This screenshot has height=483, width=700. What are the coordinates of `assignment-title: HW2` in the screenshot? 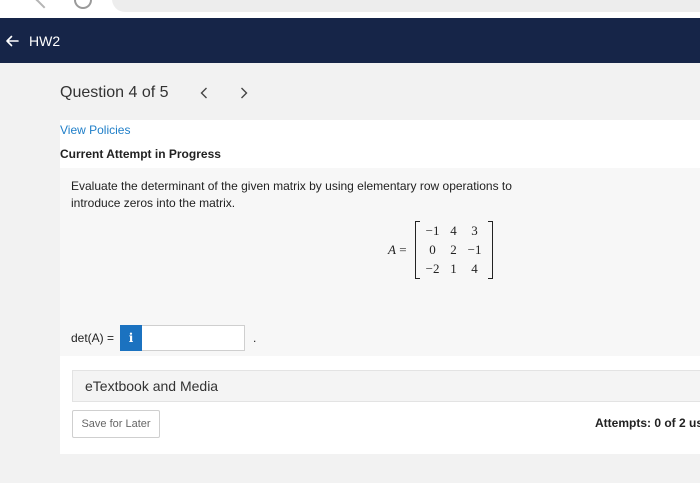 It's located at (44, 41).